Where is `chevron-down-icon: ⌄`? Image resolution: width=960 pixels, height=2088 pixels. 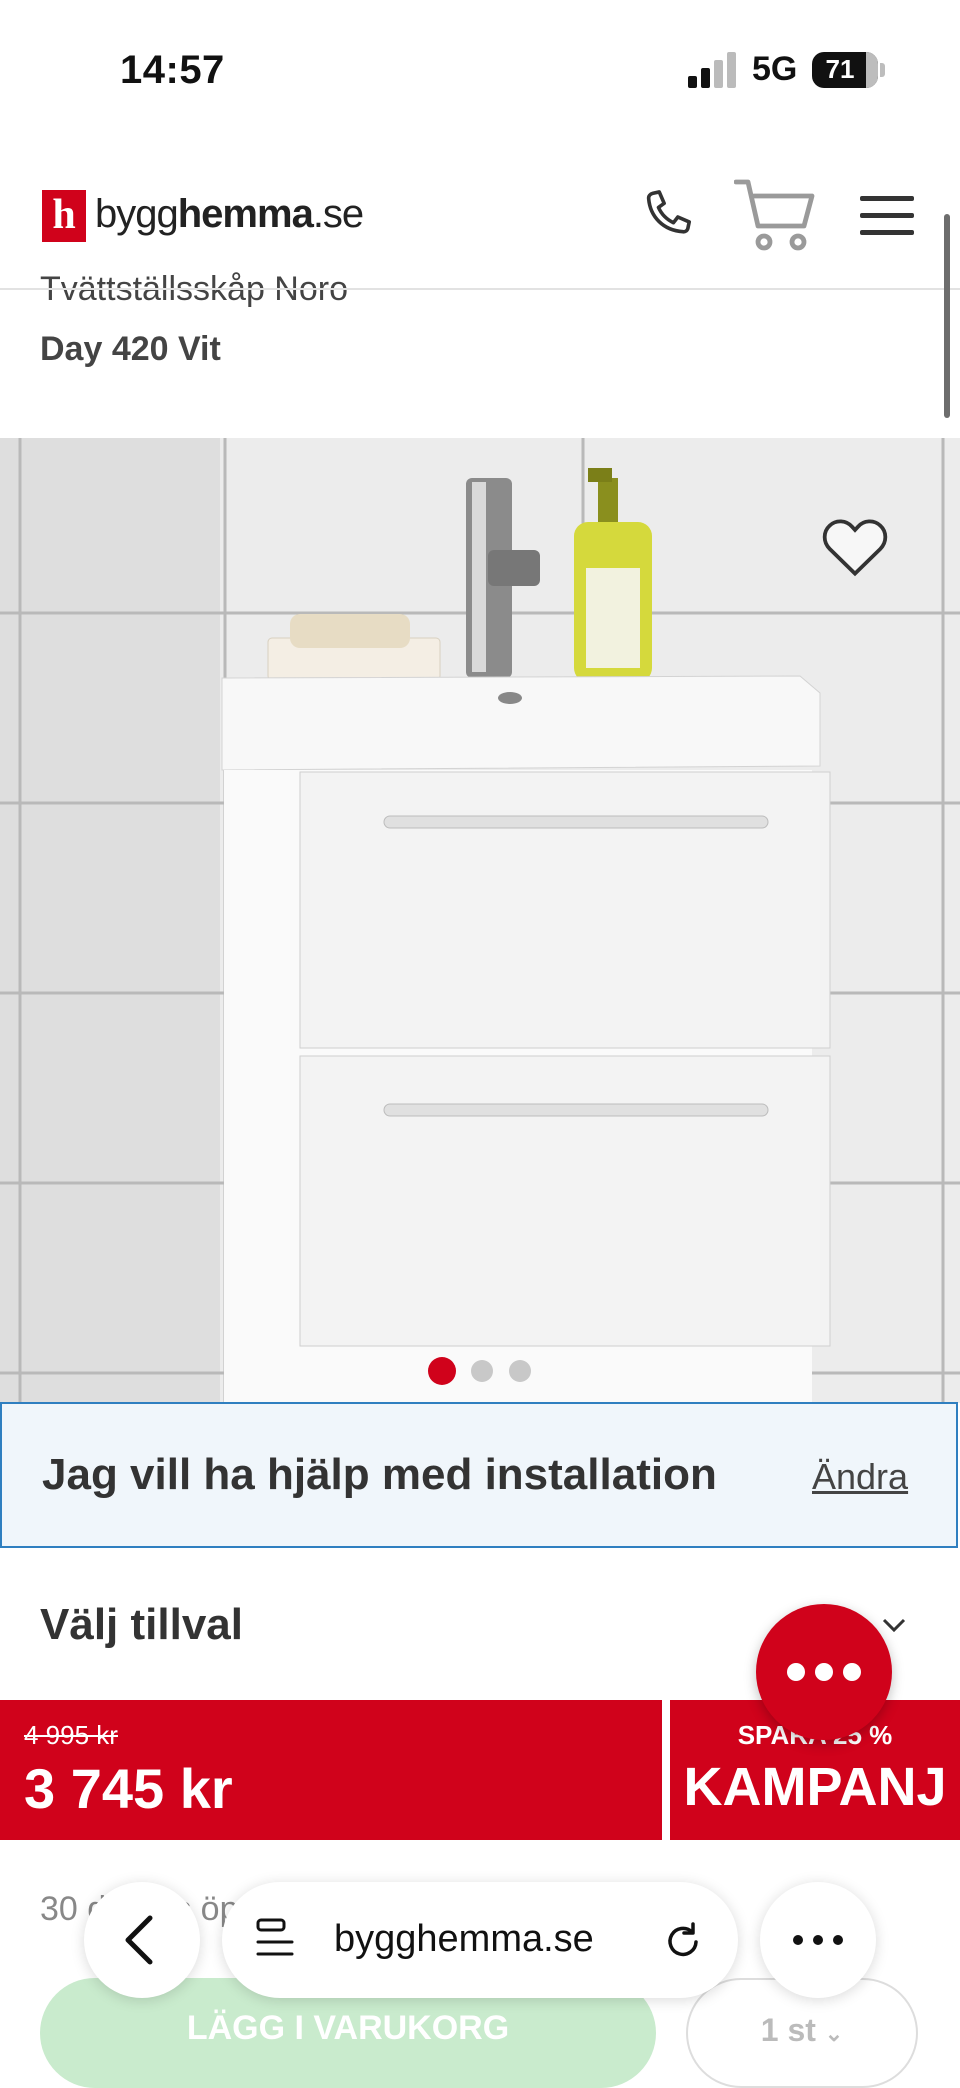
chevron-down-icon: ⌄ is located at coordinates (834, 2033).